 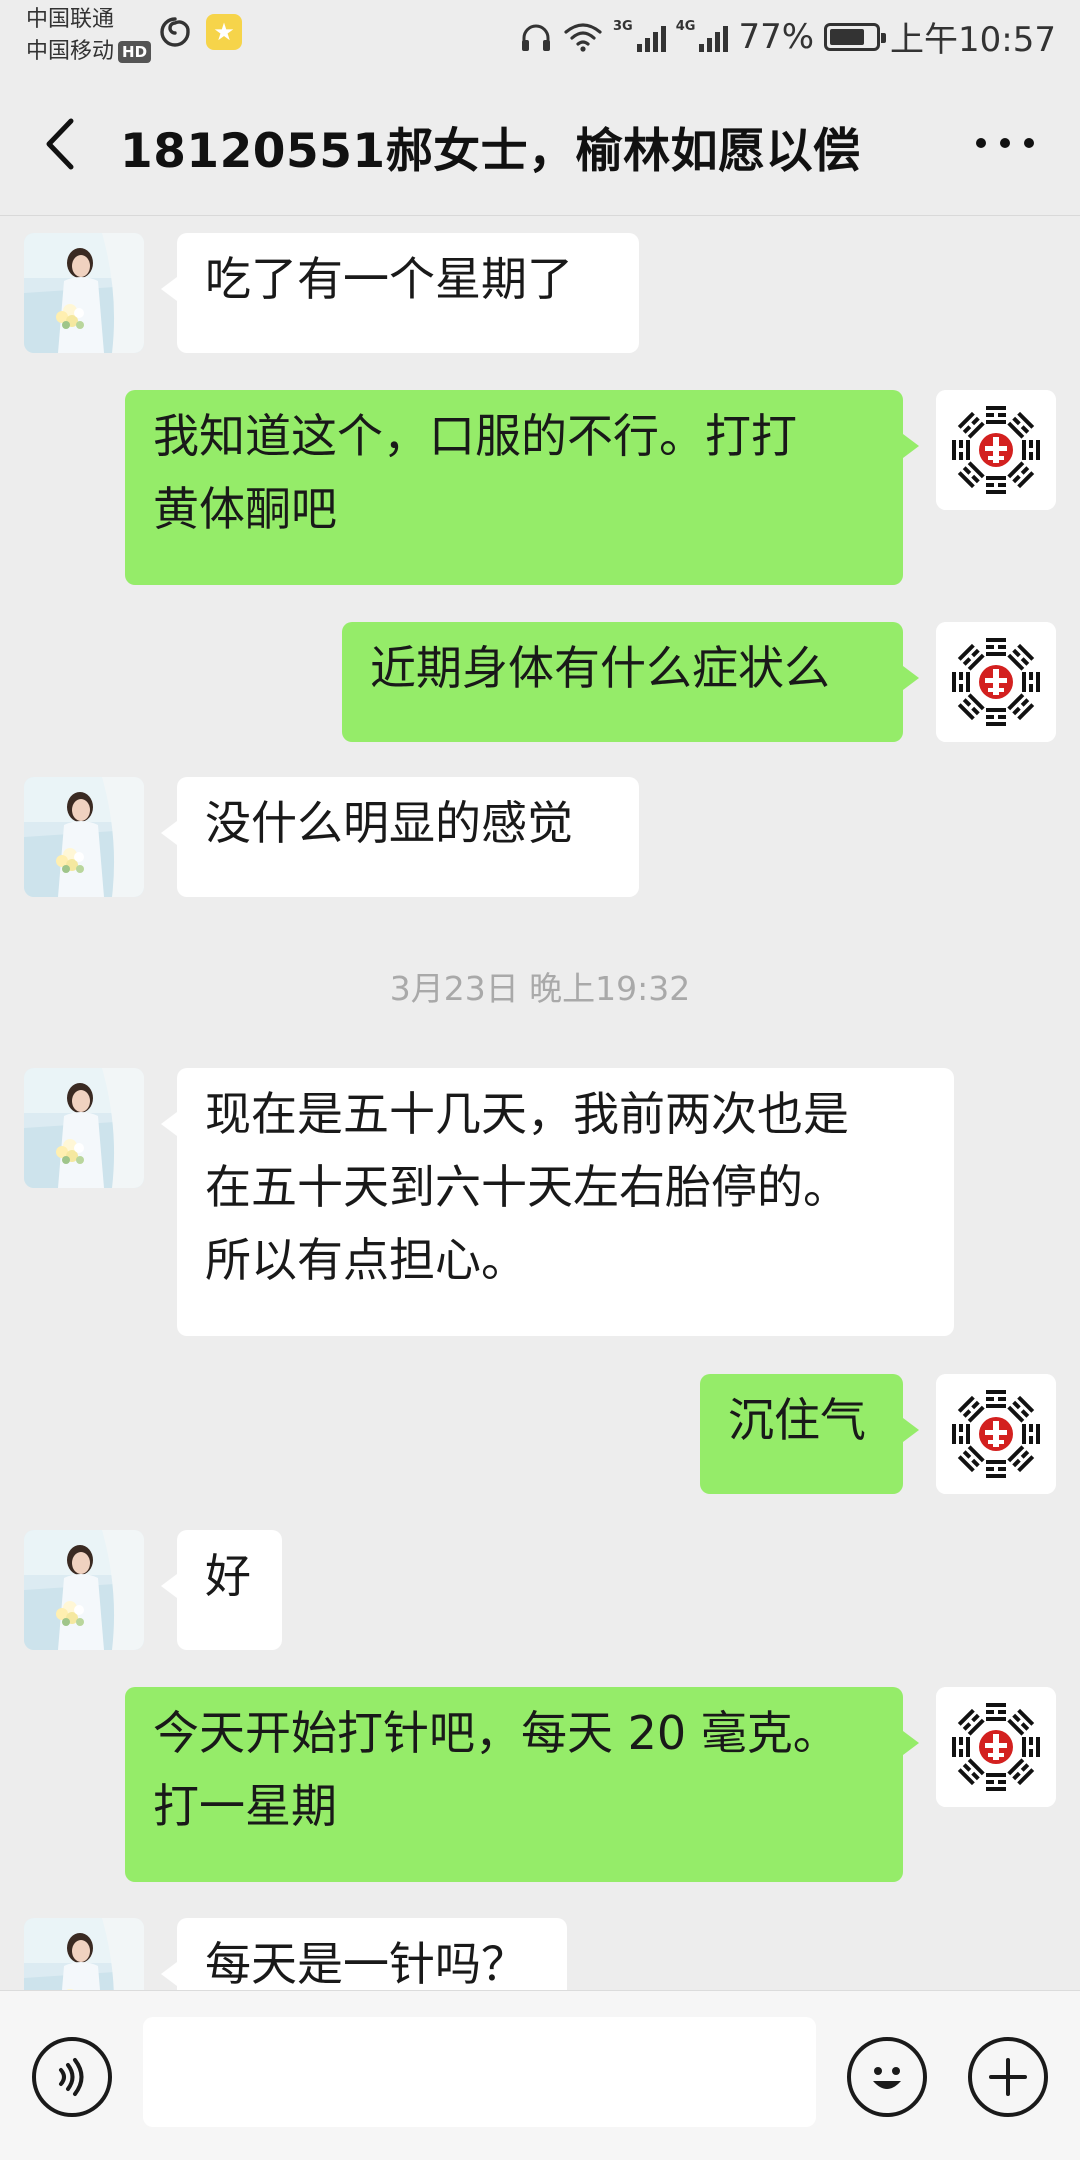 I want to click on carrier-info: 中国联通 中国移动 HD, so click(x=89, y=36).